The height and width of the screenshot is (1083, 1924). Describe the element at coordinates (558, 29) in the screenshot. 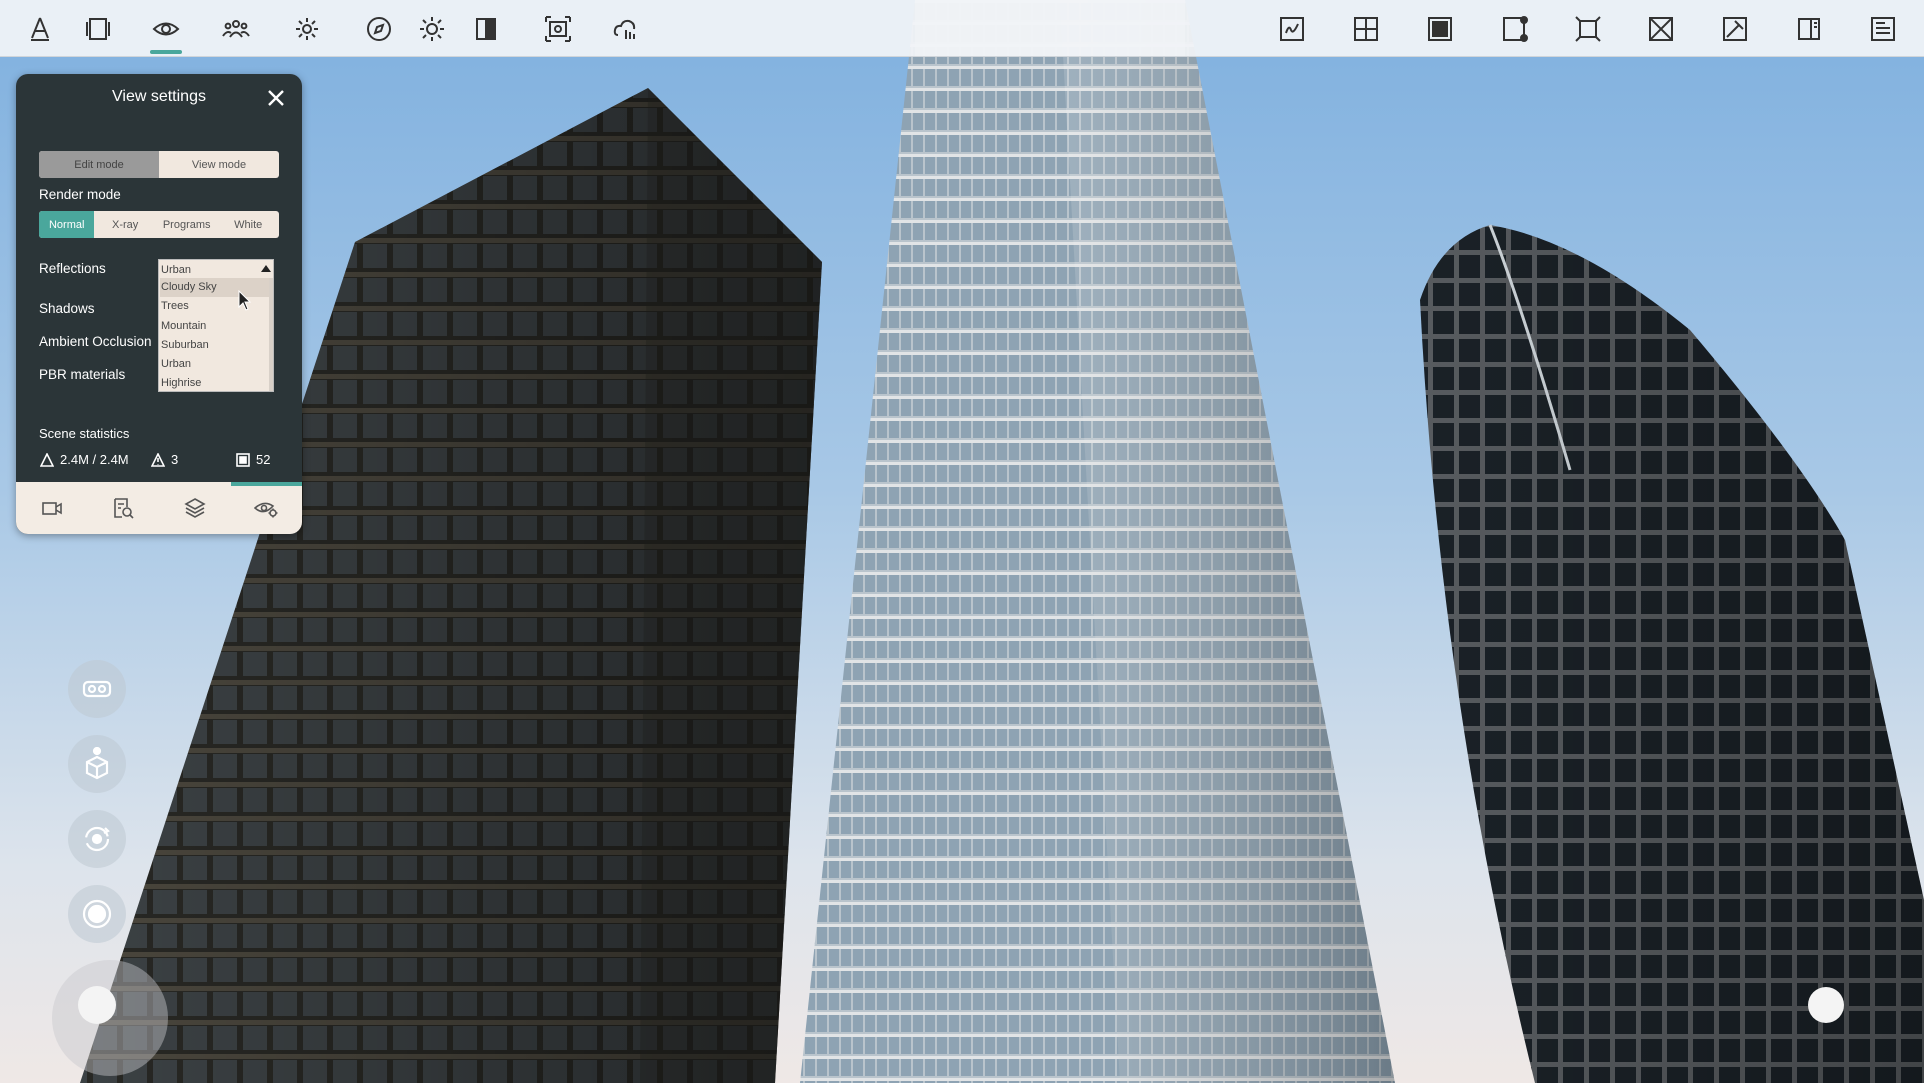

I see `screenshot-icon` at that location.